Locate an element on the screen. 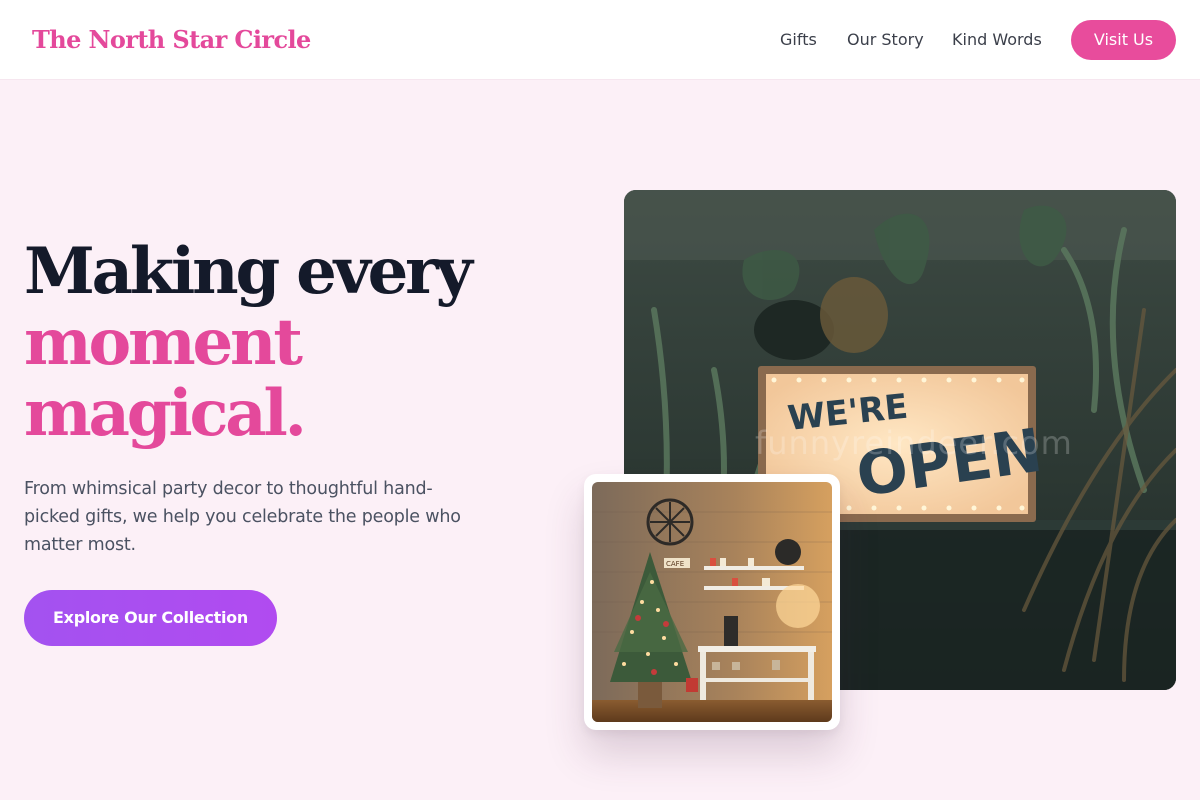 The height and width of the screenshot is (800, 1200). hero-title-line-3: magical. is located at coordinates (165, 413).